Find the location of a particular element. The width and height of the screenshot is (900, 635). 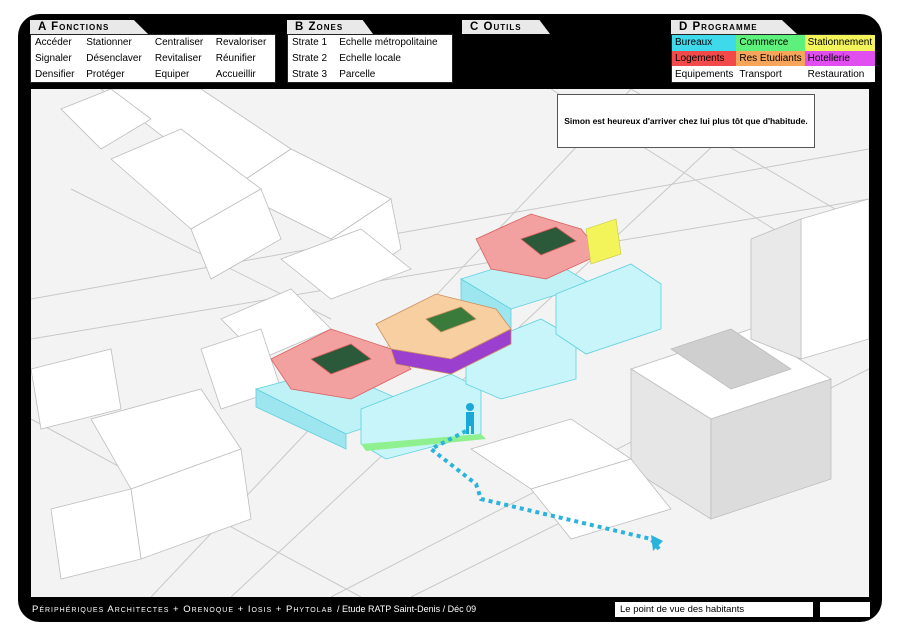

section-c-title: C Outils is located at coordinates (506, 27).